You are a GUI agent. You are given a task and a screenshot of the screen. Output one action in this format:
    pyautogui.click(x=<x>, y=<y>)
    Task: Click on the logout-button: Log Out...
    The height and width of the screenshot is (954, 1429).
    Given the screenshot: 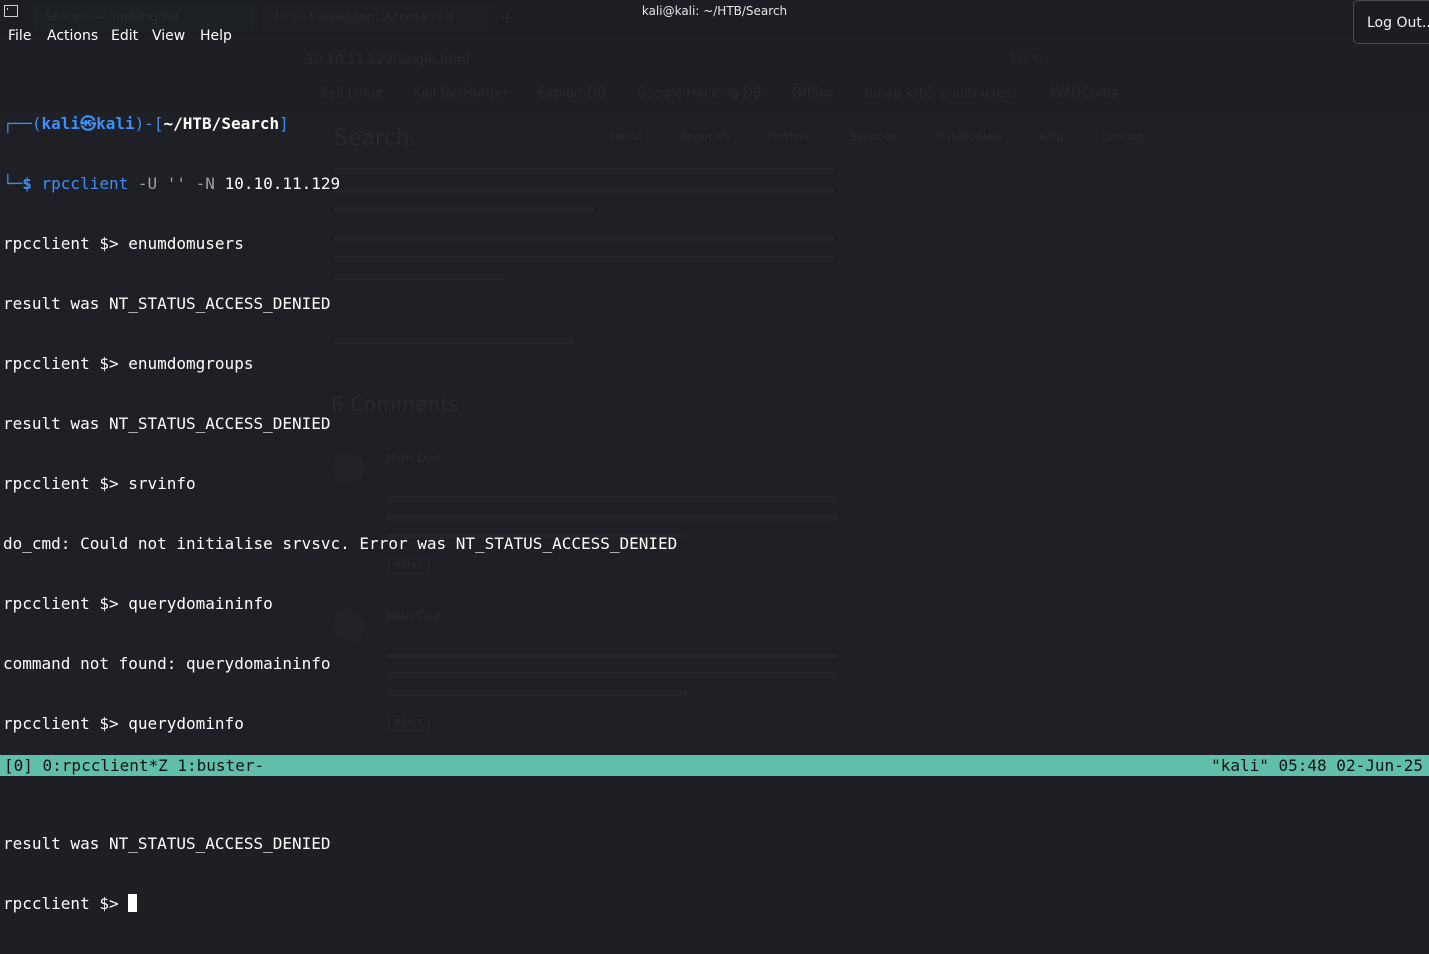 What is the action you would take?
    pyautogui.click(x=1391, y=22)
    